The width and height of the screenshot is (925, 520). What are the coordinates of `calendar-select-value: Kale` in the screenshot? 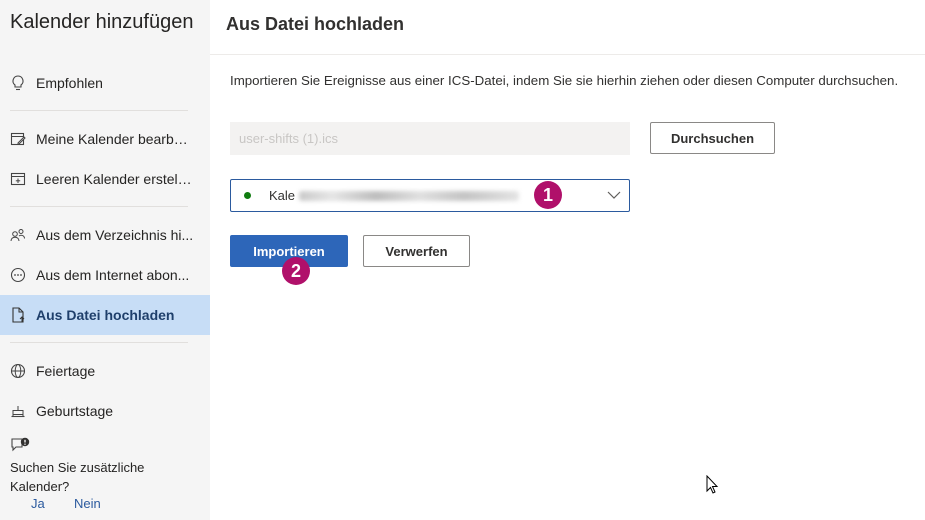 It's located at (282, 195).